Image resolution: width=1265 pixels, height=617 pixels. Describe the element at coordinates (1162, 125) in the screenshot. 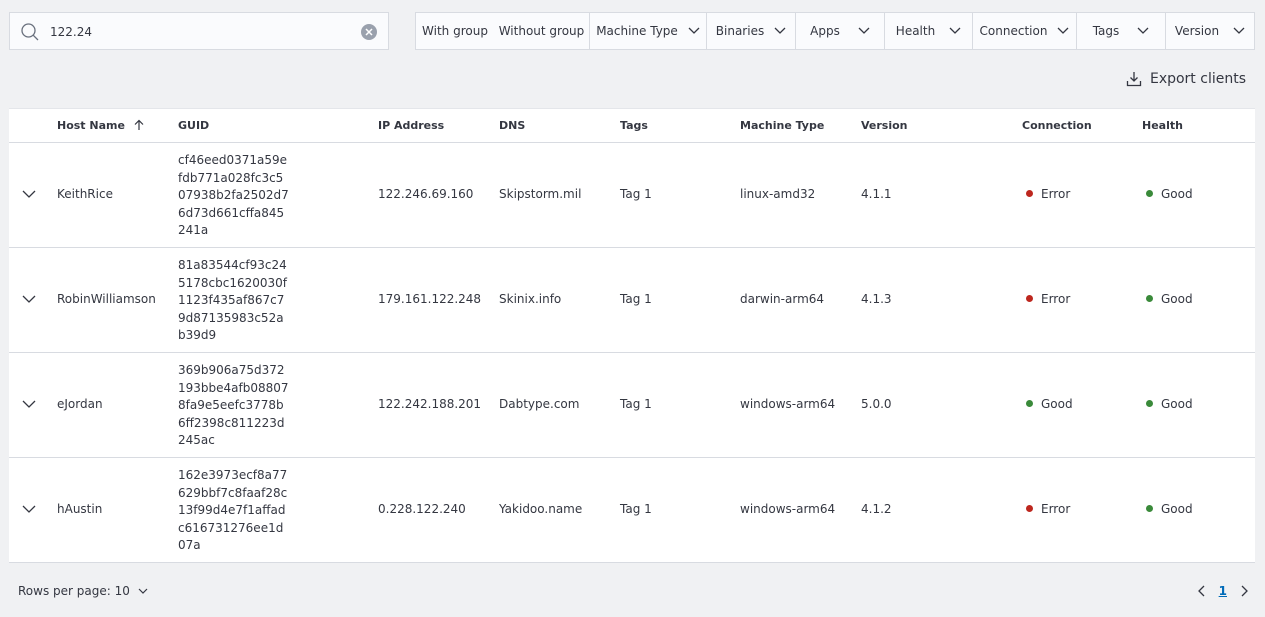

I see `column-header-health: Health` at that location.